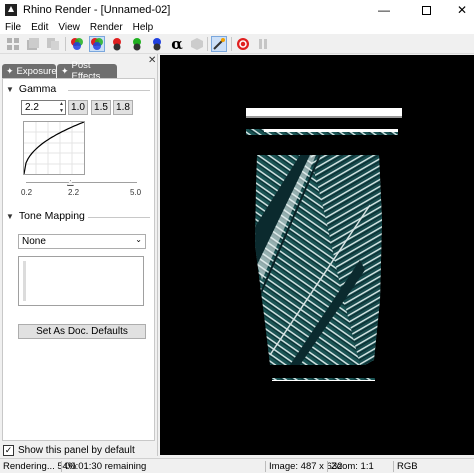 Image resolution: width=474 pixels, height=473 pixels. I want to click on vase-rim-shadow, so click(324, 117).